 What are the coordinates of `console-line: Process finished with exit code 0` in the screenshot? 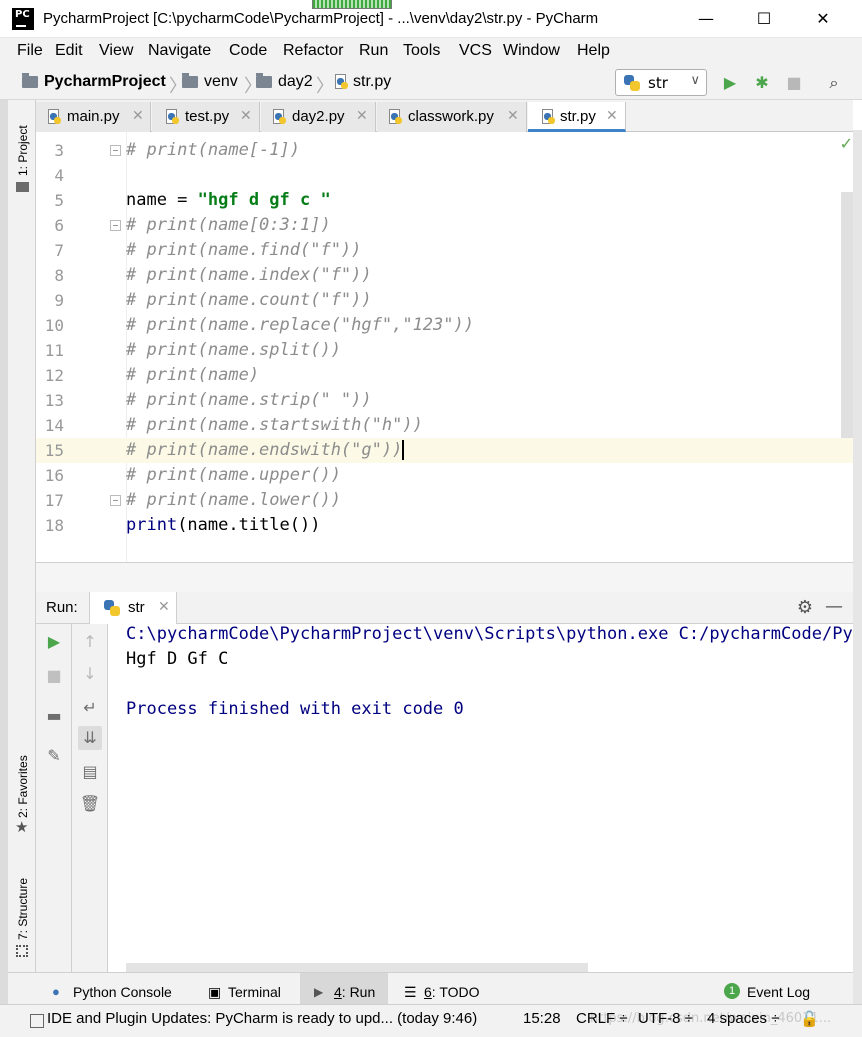 It's located at (295, 709).